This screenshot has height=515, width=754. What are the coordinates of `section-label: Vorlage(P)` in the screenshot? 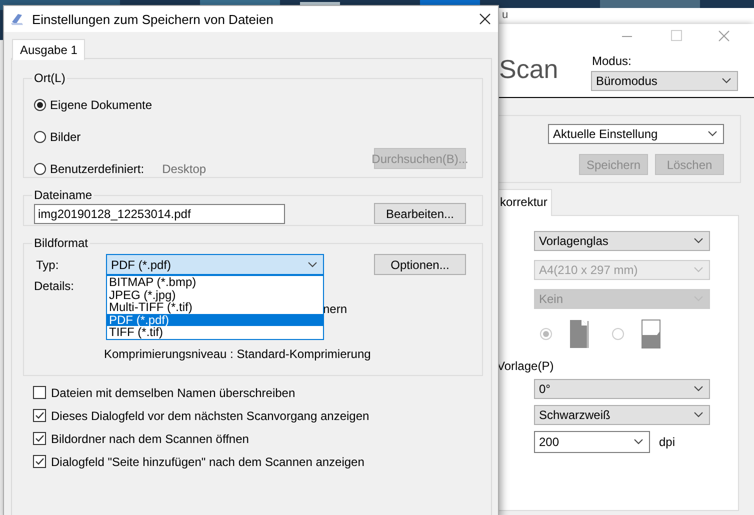 It's located at (526, 366).